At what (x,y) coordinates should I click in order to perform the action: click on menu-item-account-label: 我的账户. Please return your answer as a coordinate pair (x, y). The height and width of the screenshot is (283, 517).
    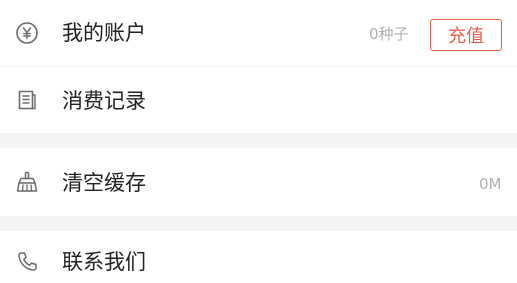
    Looking at the image, I should click on (104, 33).